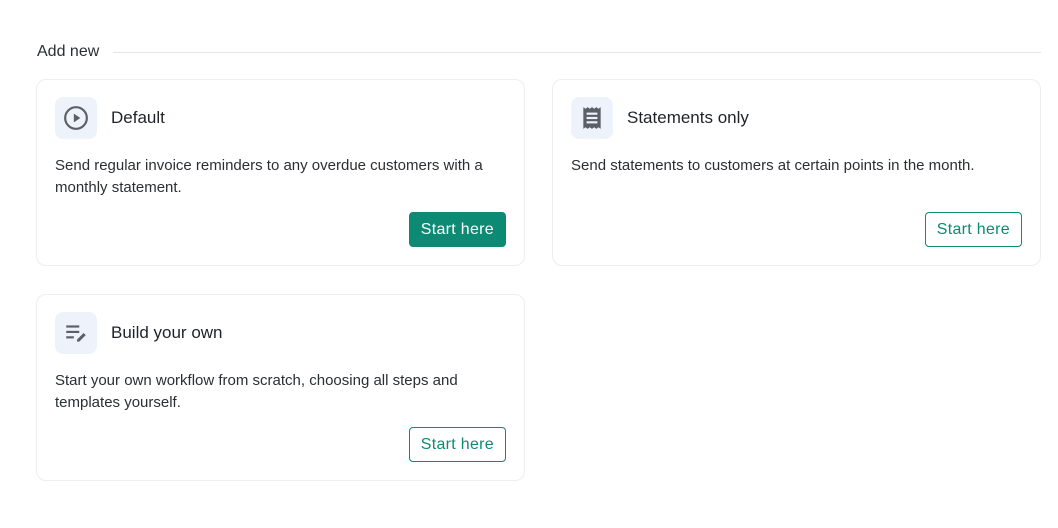 The width and height of the screenshot is (1058, 528). Describe the element at coordinates (76, 333) in the screenshot. I see `edit-list-icon` at that location.